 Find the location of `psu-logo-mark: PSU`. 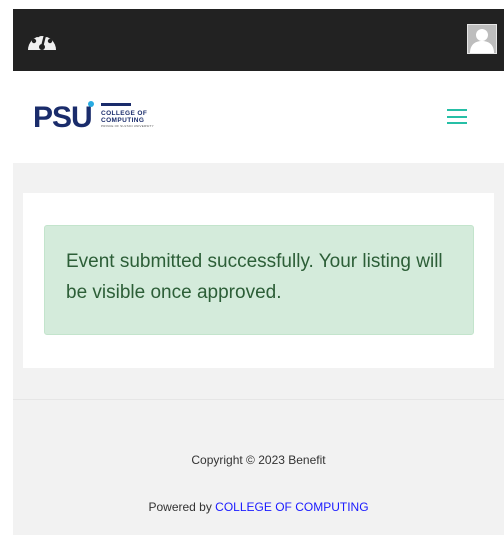

psu-logo-mark: PSU is located at coordinates (63, 117).